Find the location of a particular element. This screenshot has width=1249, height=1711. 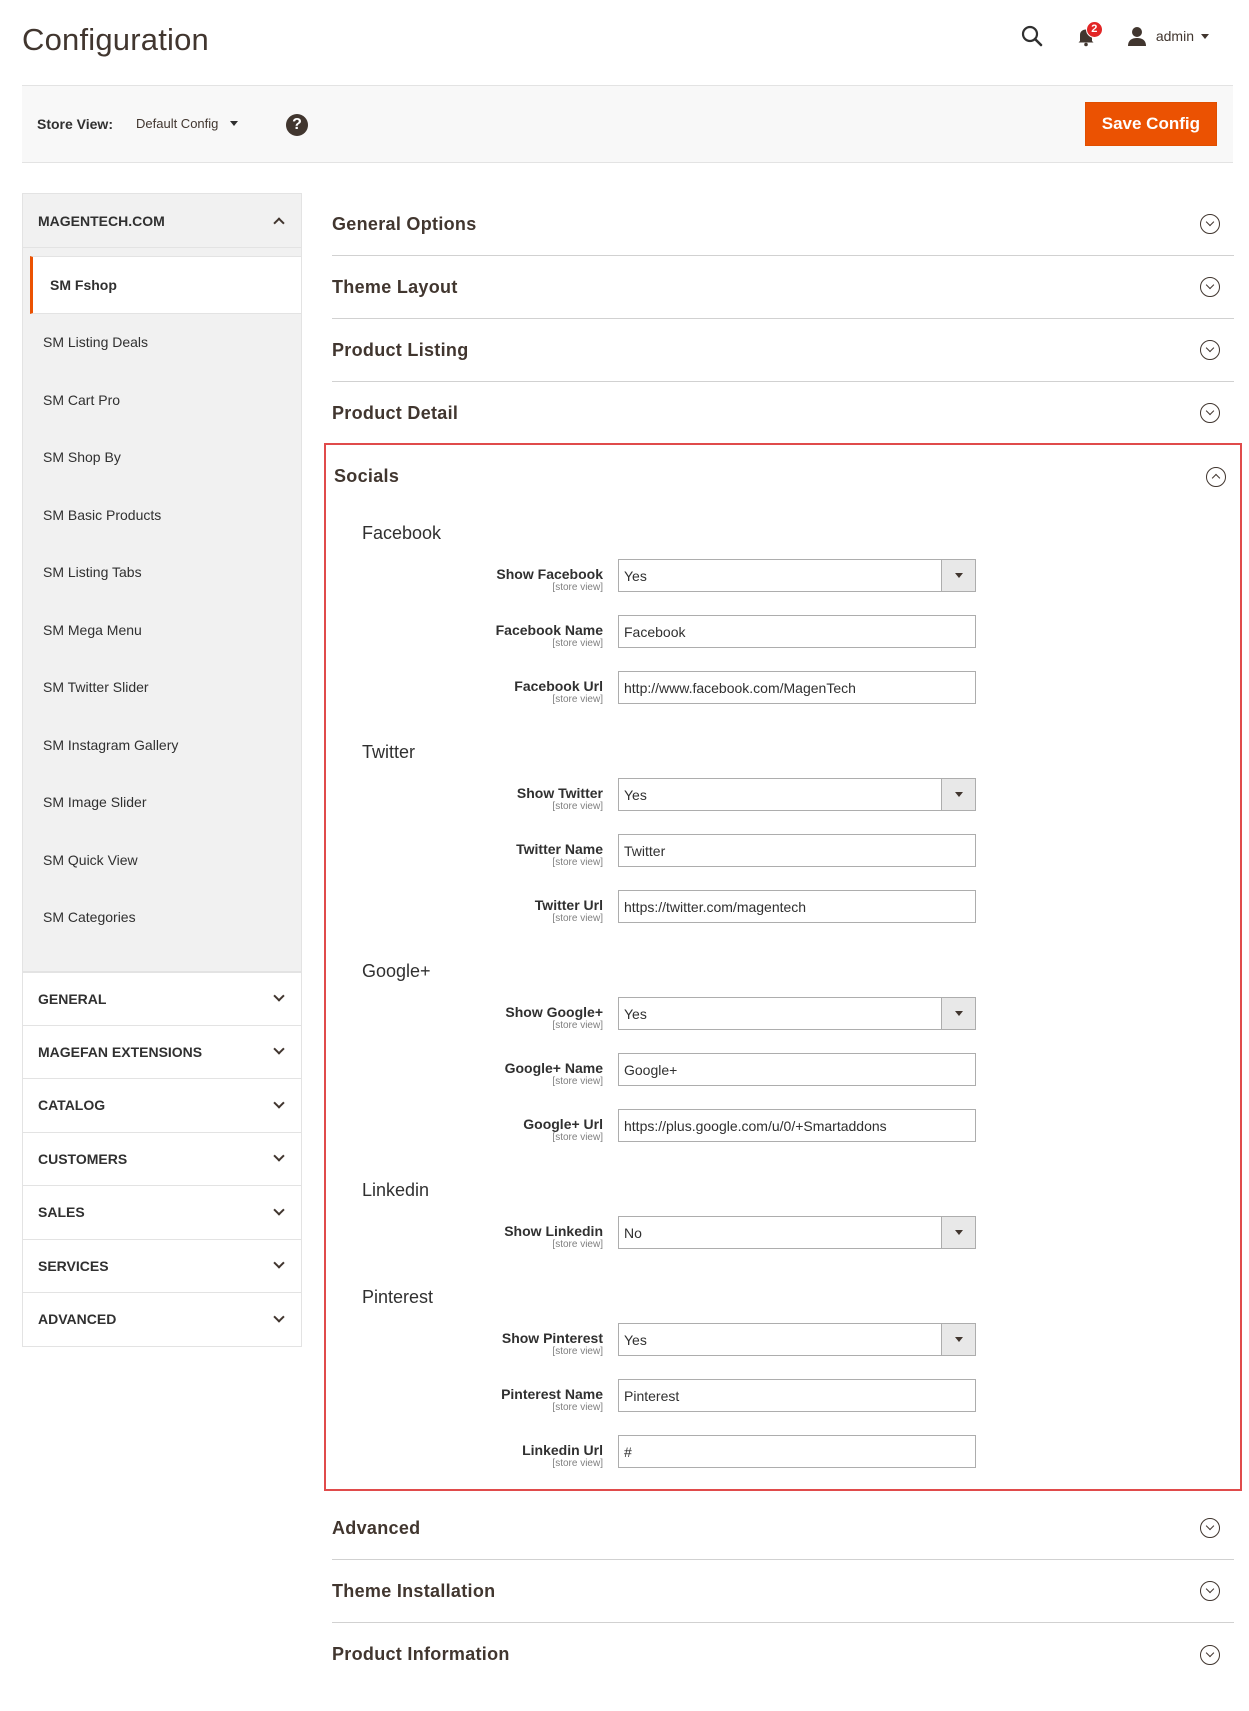

sidebar-item-sm-categories: SM Categories is located at coordinates (162, 918).